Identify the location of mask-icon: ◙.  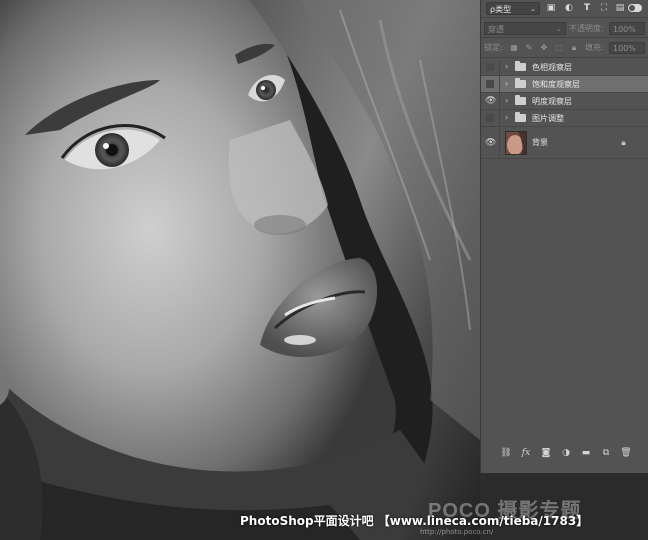
(546, 453).